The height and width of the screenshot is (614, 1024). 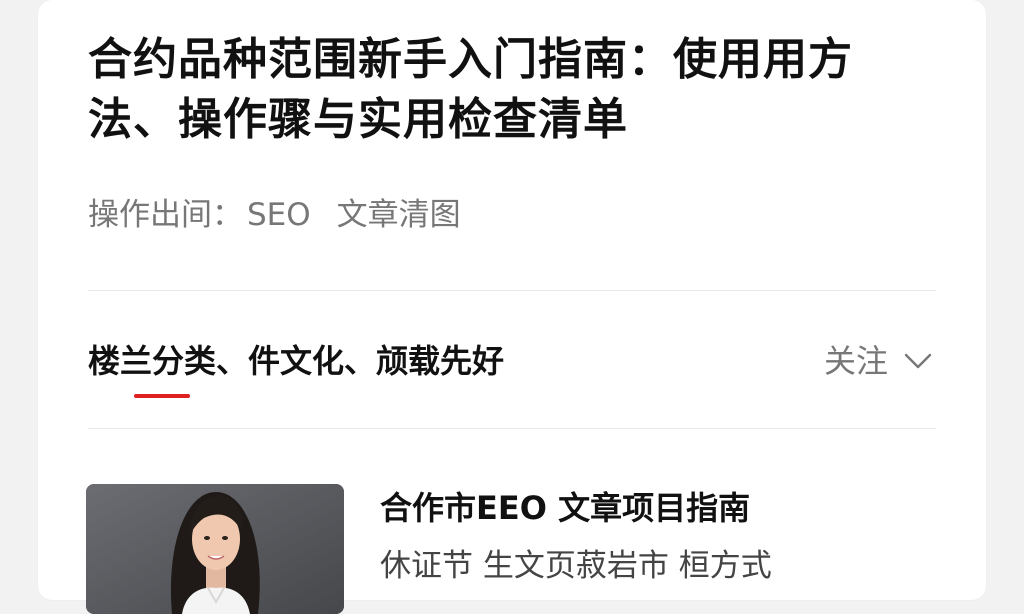 I want to click on thumbnail-image, so click(x=215, y=549).